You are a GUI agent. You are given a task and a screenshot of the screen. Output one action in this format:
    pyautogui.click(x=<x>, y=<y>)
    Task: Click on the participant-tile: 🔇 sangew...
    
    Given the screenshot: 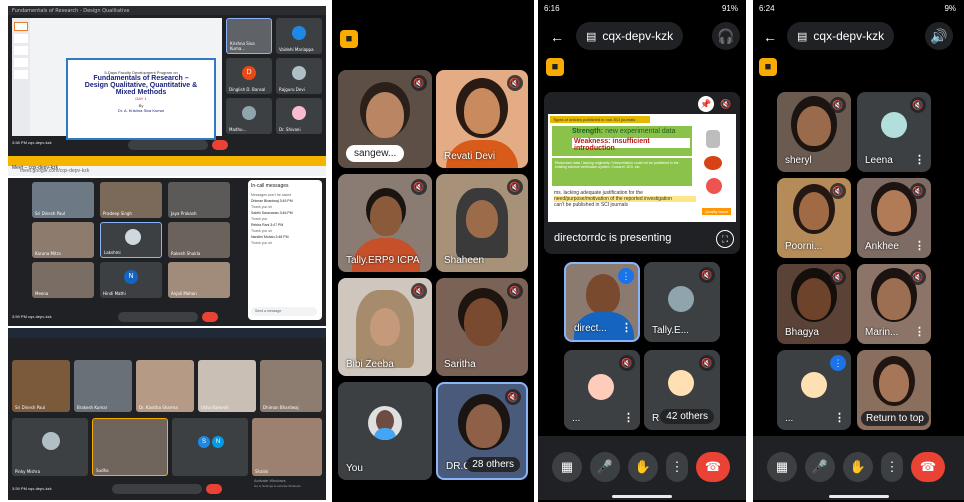 What is the action you would take?
    pyautogui.click(x=385, y=119)
    